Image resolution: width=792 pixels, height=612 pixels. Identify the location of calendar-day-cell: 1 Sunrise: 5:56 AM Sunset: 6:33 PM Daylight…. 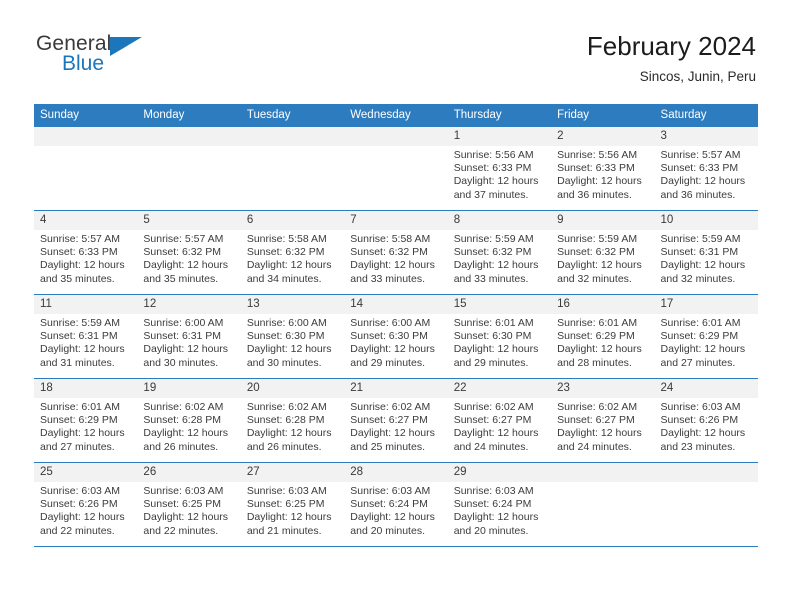
(499, 169).